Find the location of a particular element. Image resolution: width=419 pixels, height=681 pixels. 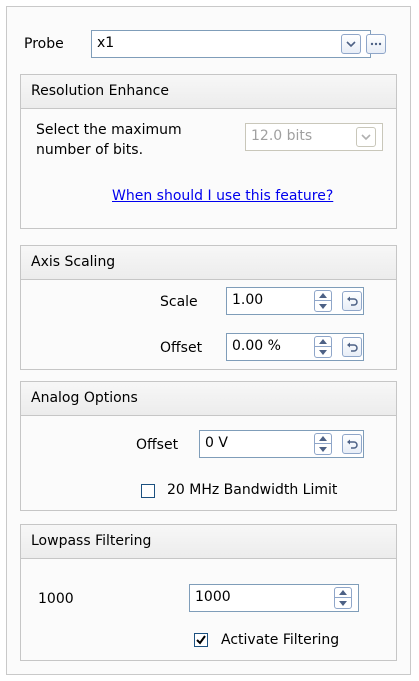

resolution-description-line1: Select the maximum is located at coordinates (109, 130).